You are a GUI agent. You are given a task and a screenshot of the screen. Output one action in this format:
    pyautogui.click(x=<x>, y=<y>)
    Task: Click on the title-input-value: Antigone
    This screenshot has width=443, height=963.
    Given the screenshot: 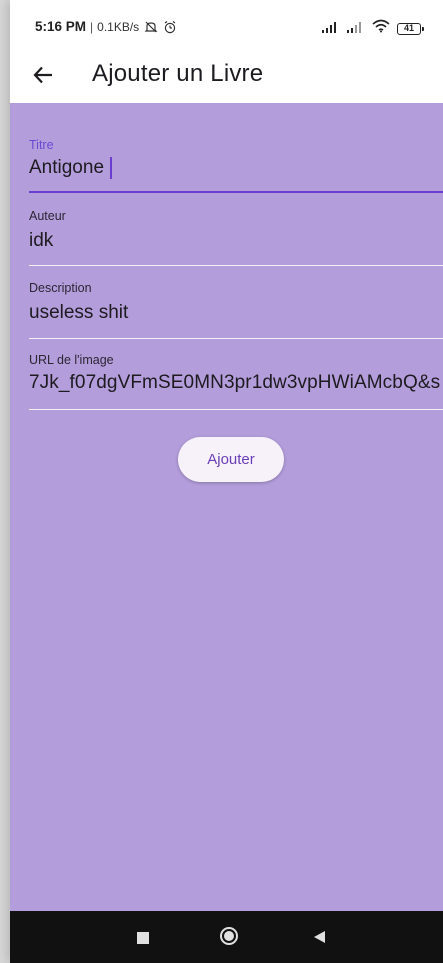 What is the action you would take?
    pyautogui.click(x=71, y=168)
    